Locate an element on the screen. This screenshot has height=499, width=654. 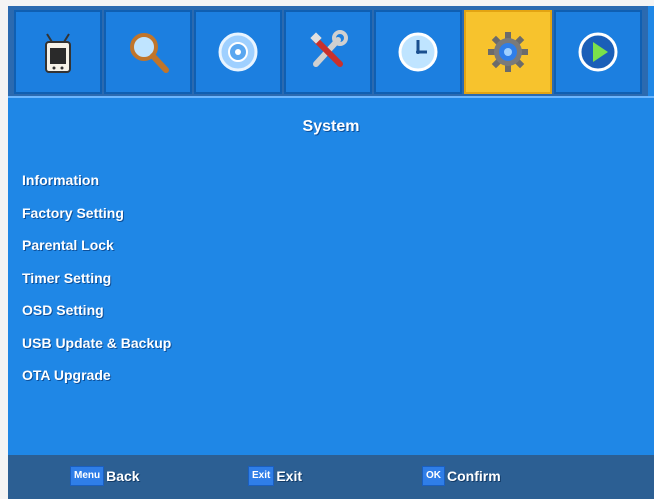
play-icon is located at coordinates (598, 52).